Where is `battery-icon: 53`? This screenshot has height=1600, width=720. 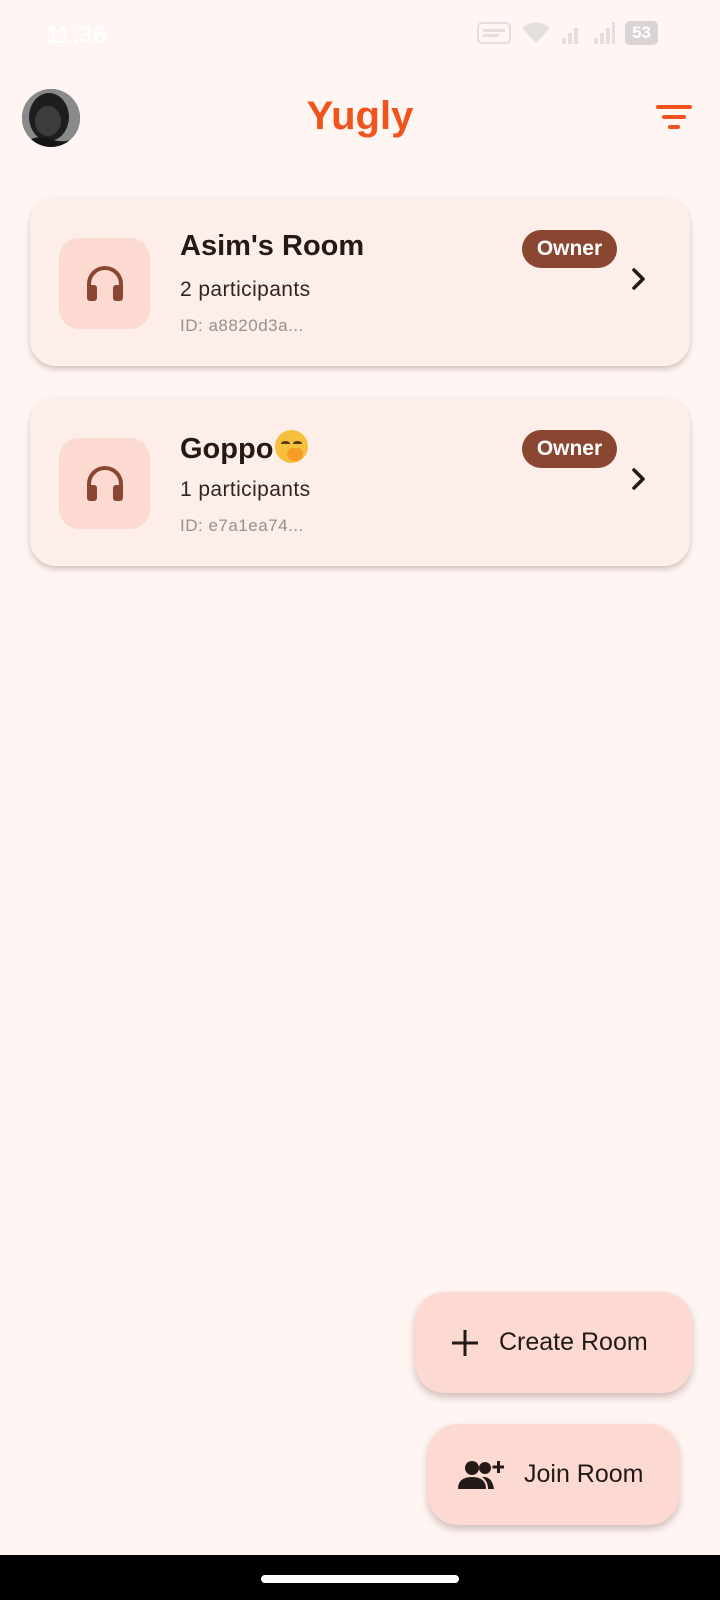
battery-icon: 53 is located at coordinates (641, 33).